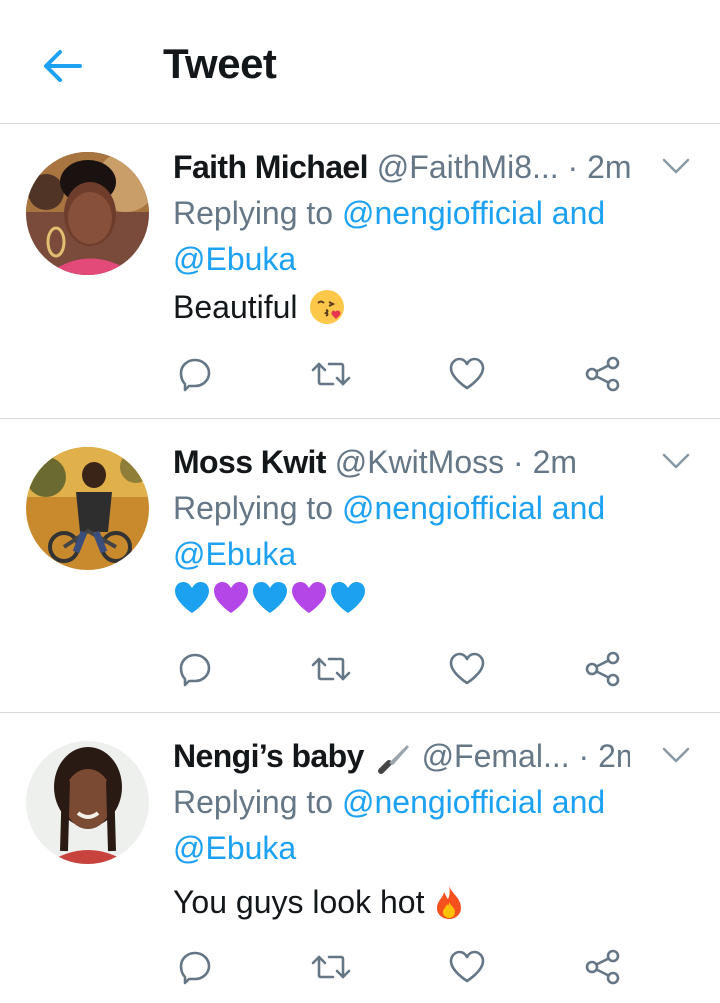 This screenshot has height=1003, width=720. I want to click on fire-emoji-icon, so click(449, 902).